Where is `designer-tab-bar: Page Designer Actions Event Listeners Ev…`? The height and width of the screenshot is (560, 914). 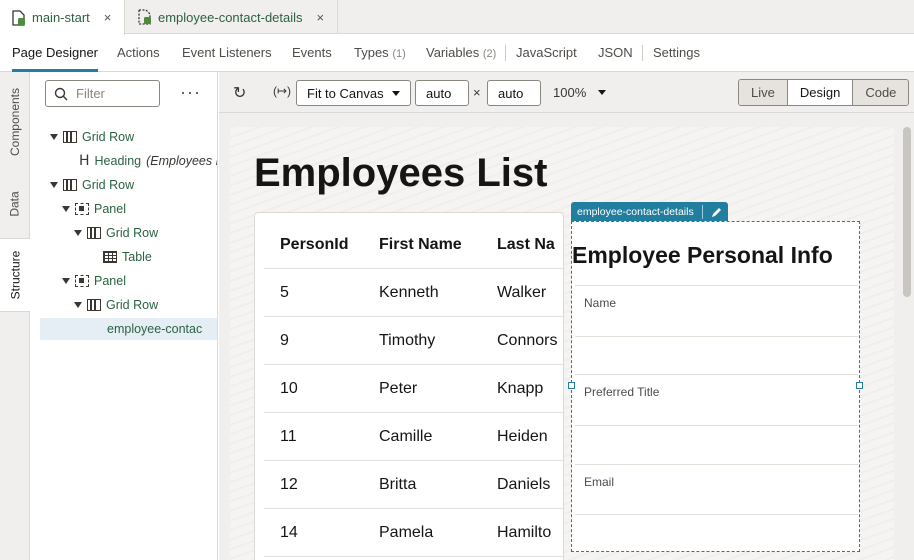
designer-tab-bar: Page Designer Actions Event Listeners Ev… is located at coordinates (457, 53).